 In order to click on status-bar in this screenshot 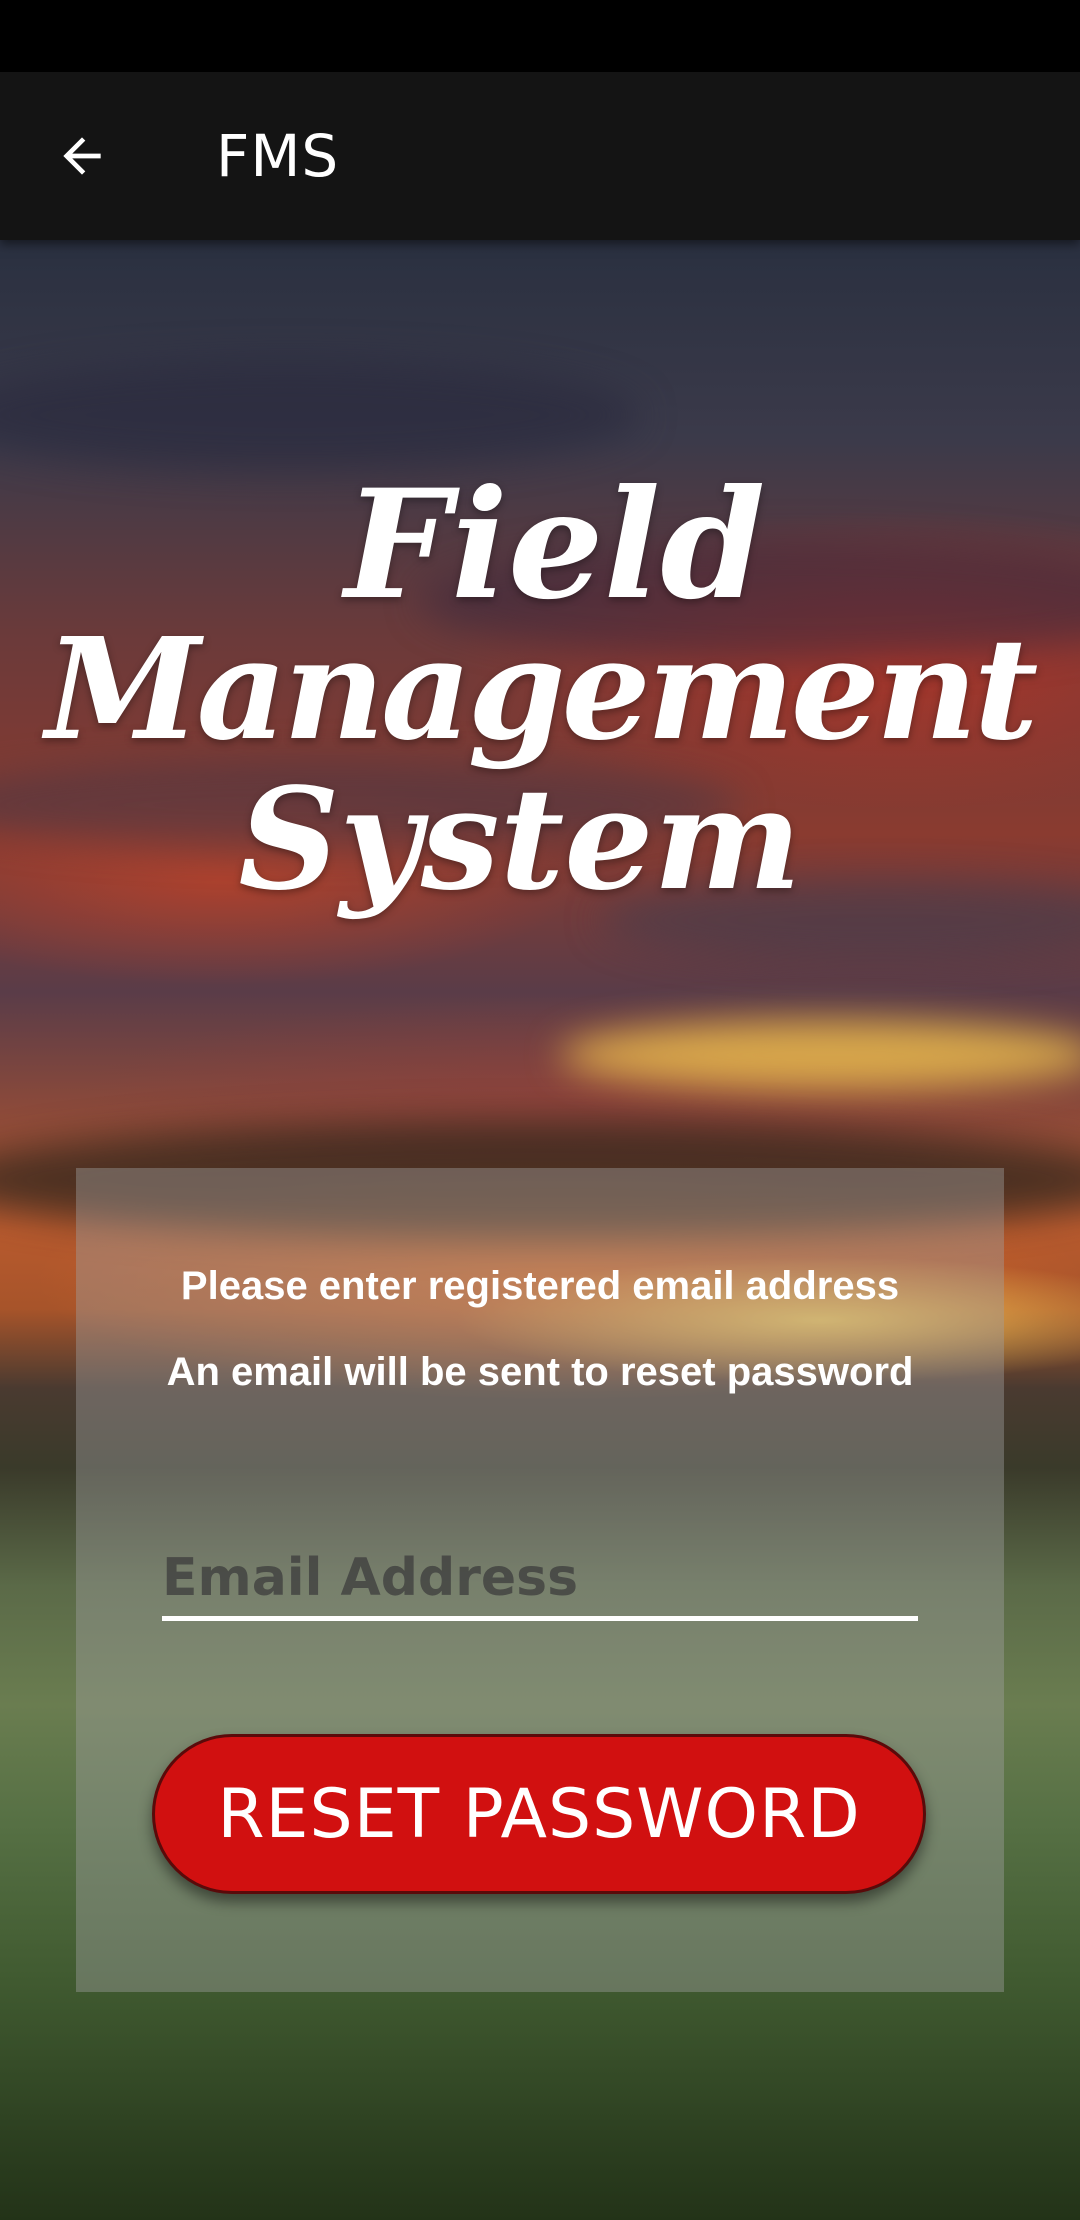, I will do `click(540, 36)`.